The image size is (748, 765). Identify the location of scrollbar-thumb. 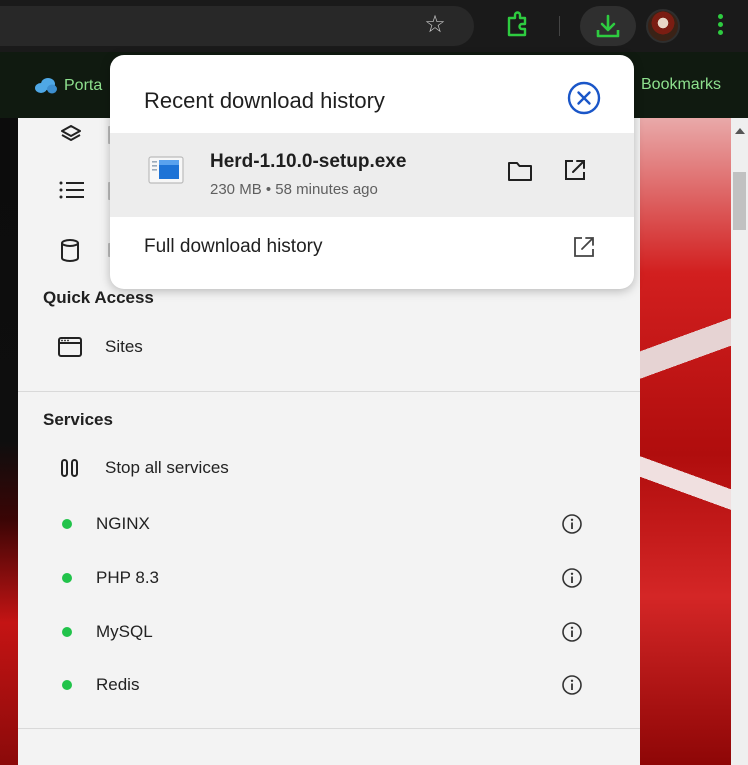
(739, 201).